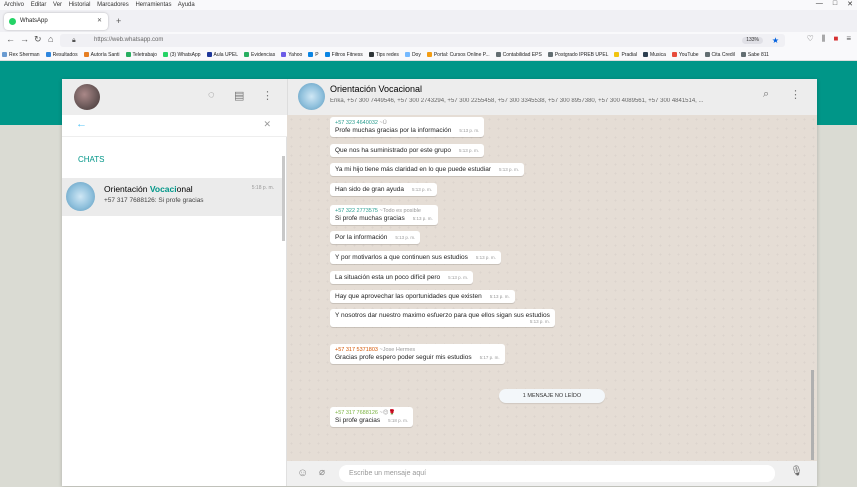 The width and height of the screenshot is (857, 487). Describe the element at coordinates (313, 55) in the screenshot. I see `bookmark-item: P` at that location.